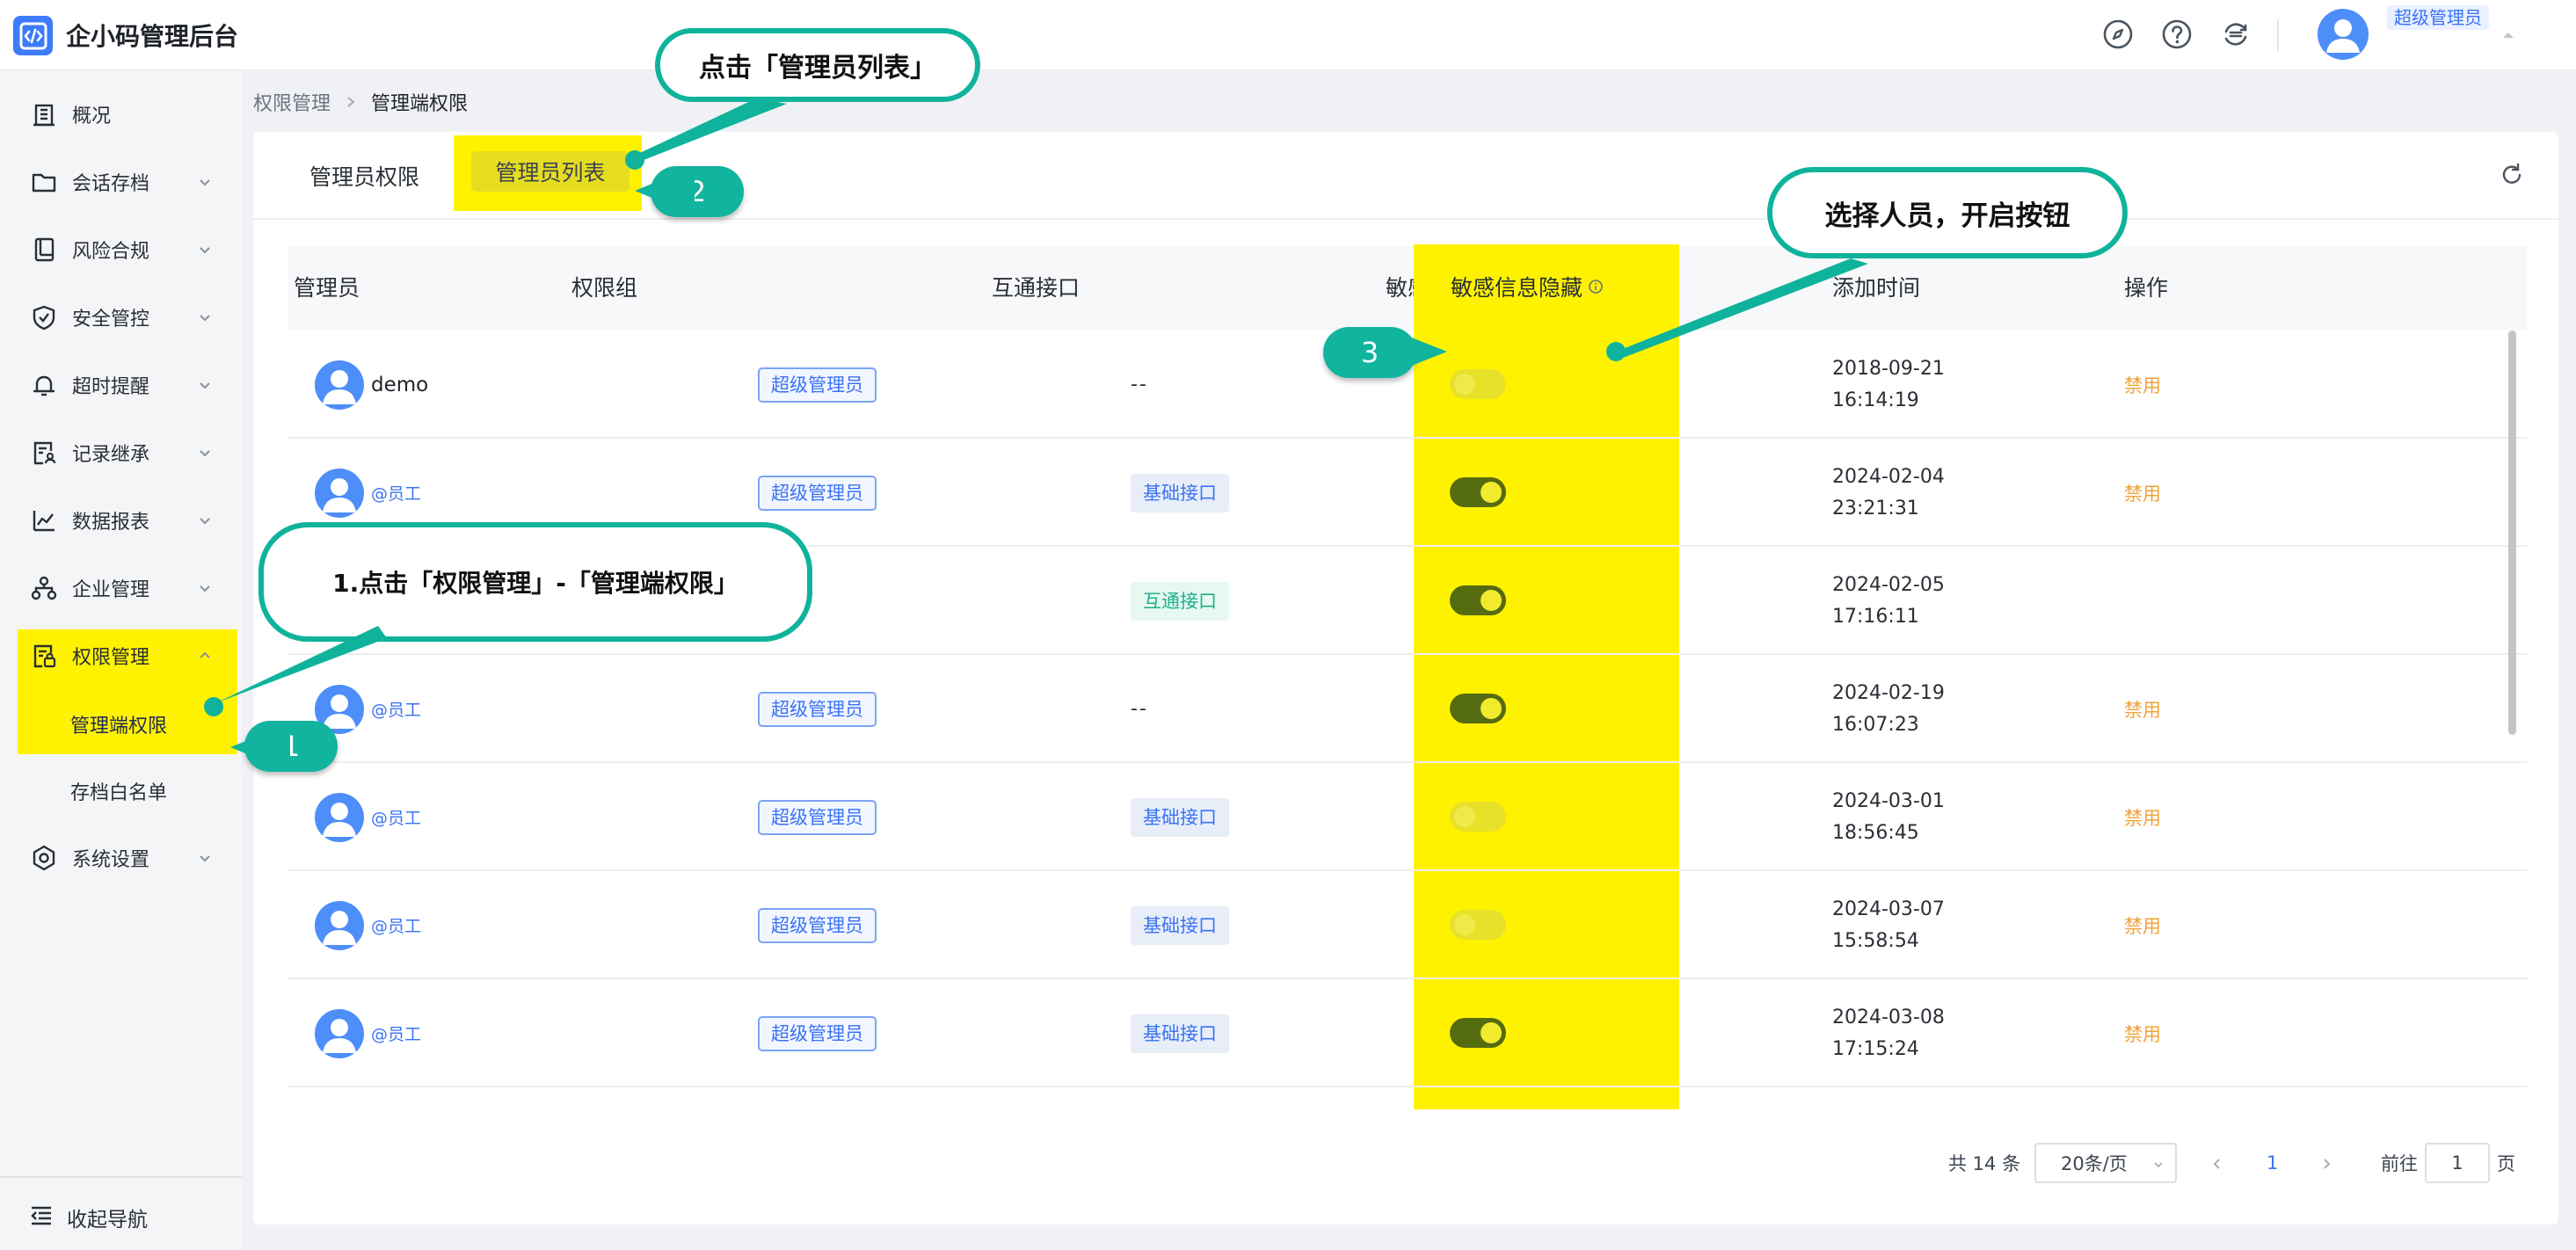  I want to click on compass-icon, so click(2118, 34).